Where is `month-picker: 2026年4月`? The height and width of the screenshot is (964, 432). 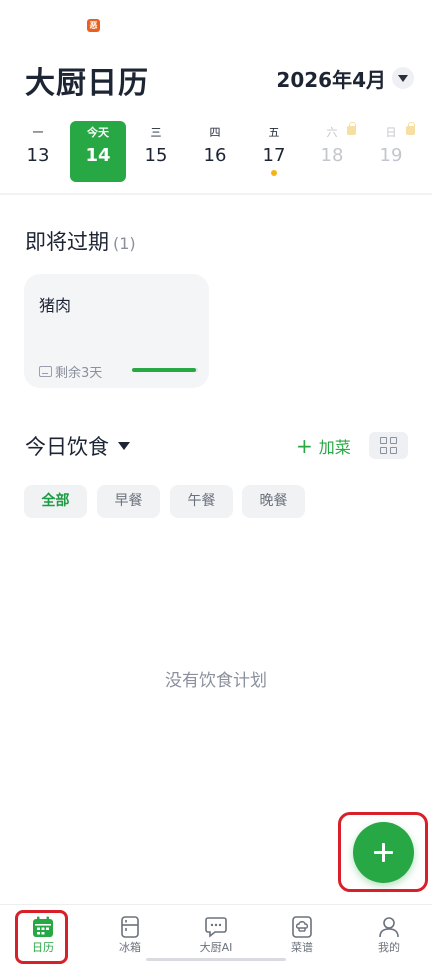 month-picker: 2026年4月 is located at coordinates (345, 78).